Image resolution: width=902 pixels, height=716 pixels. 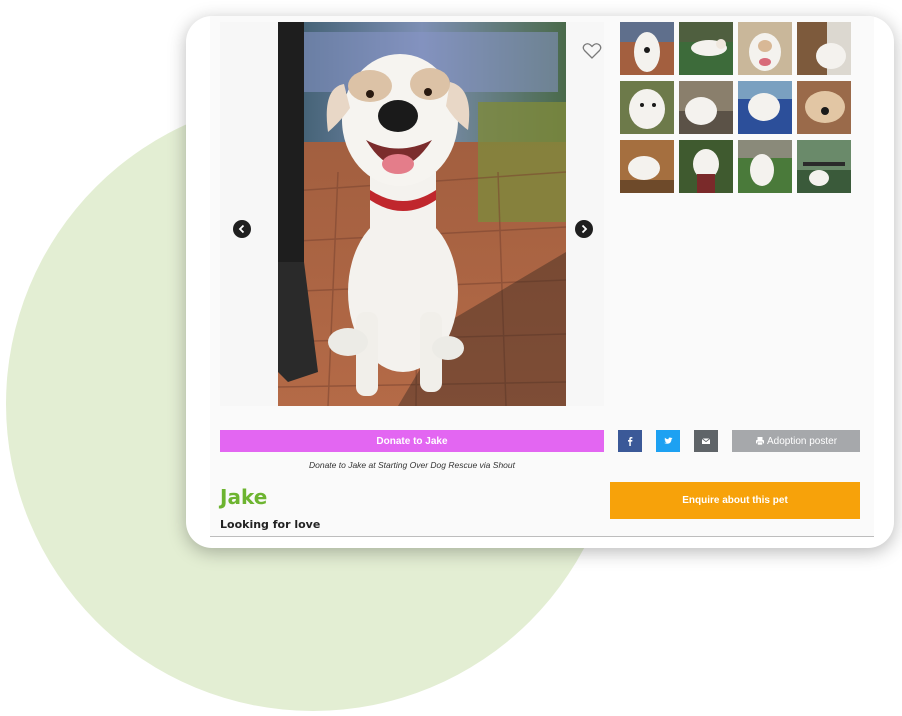 I want to click on enquire-button: Enquire about this pet, so click(x=735, y=500).